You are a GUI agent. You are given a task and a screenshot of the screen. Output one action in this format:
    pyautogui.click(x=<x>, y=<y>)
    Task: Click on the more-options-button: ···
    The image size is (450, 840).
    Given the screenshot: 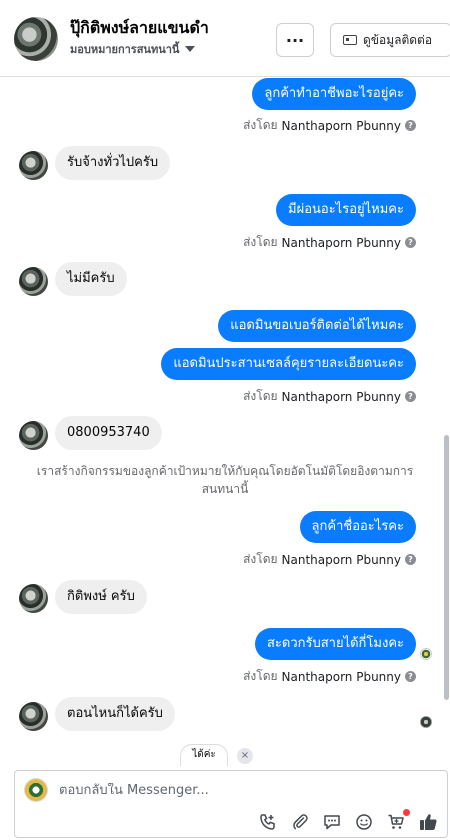 What is the action you would take?
    pyautogui.click(x=295, y=40)
    